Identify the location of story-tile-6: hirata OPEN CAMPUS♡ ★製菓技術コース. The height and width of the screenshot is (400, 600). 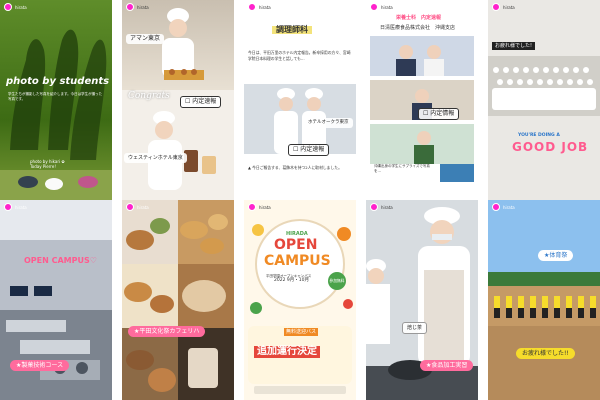
(56, 300).